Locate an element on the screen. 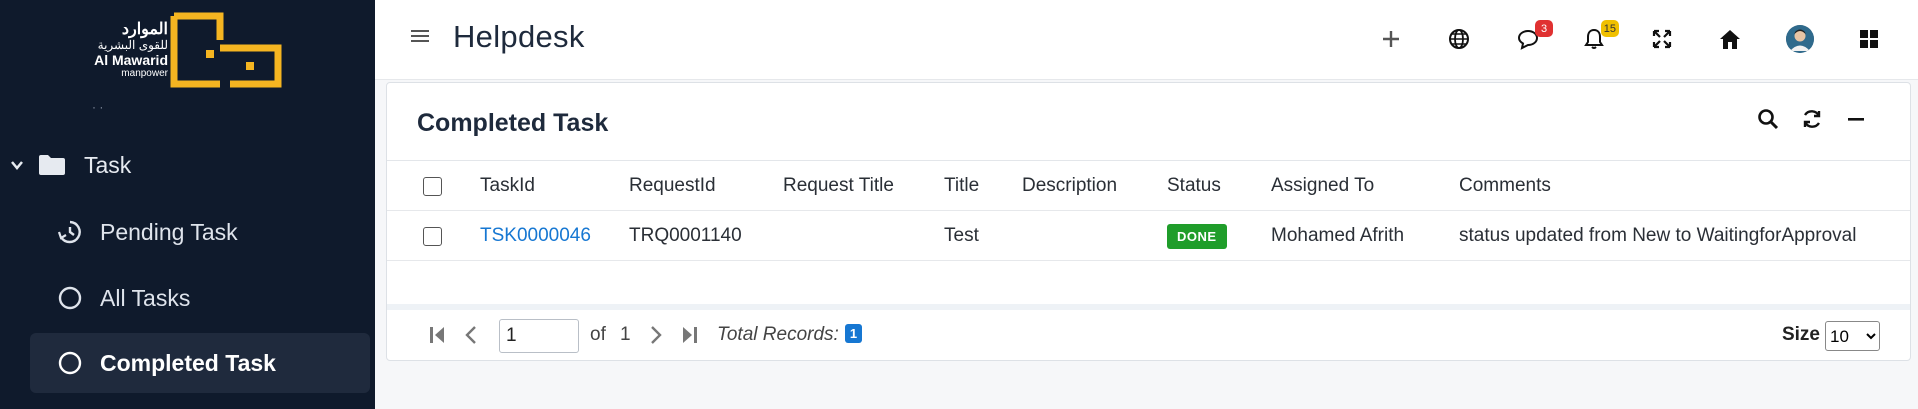 The height and width of the screenshot is (409, 1918). select-all-checkbox is located at coordinates (432, 186).